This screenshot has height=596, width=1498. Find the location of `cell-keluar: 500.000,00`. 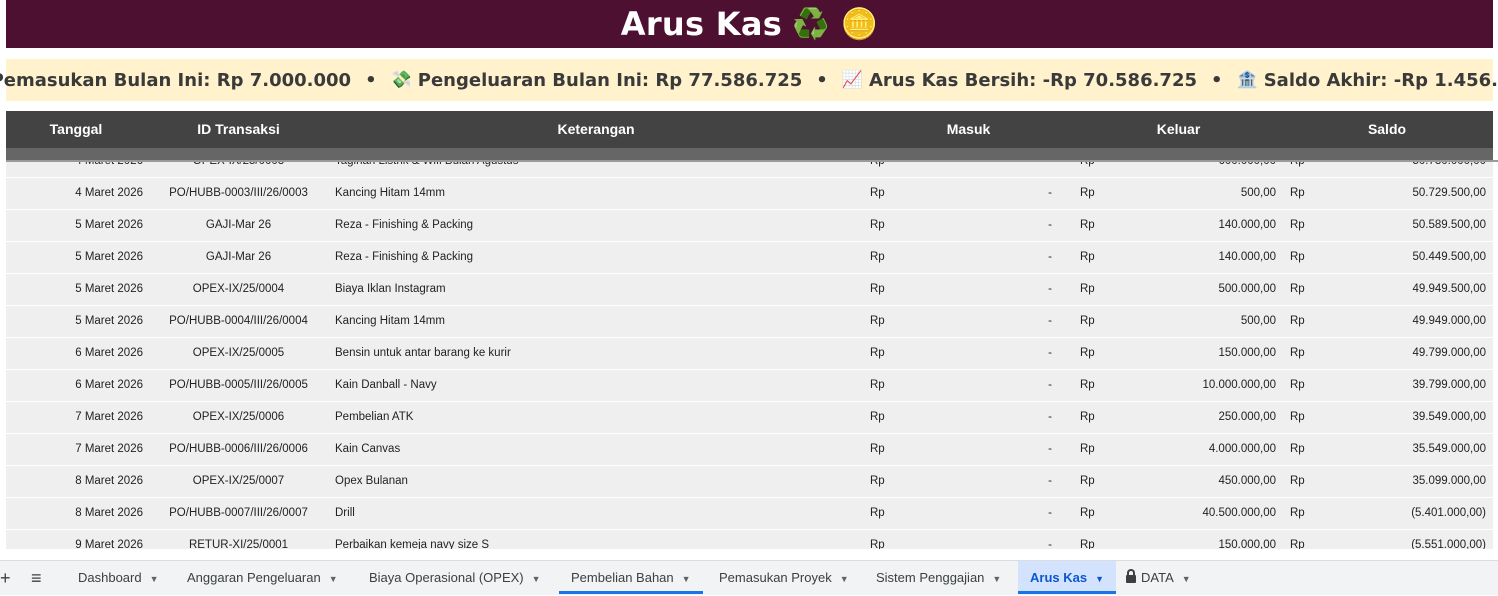

cell-keluar: 500.000,00 is located at coordinates (1201, 289).